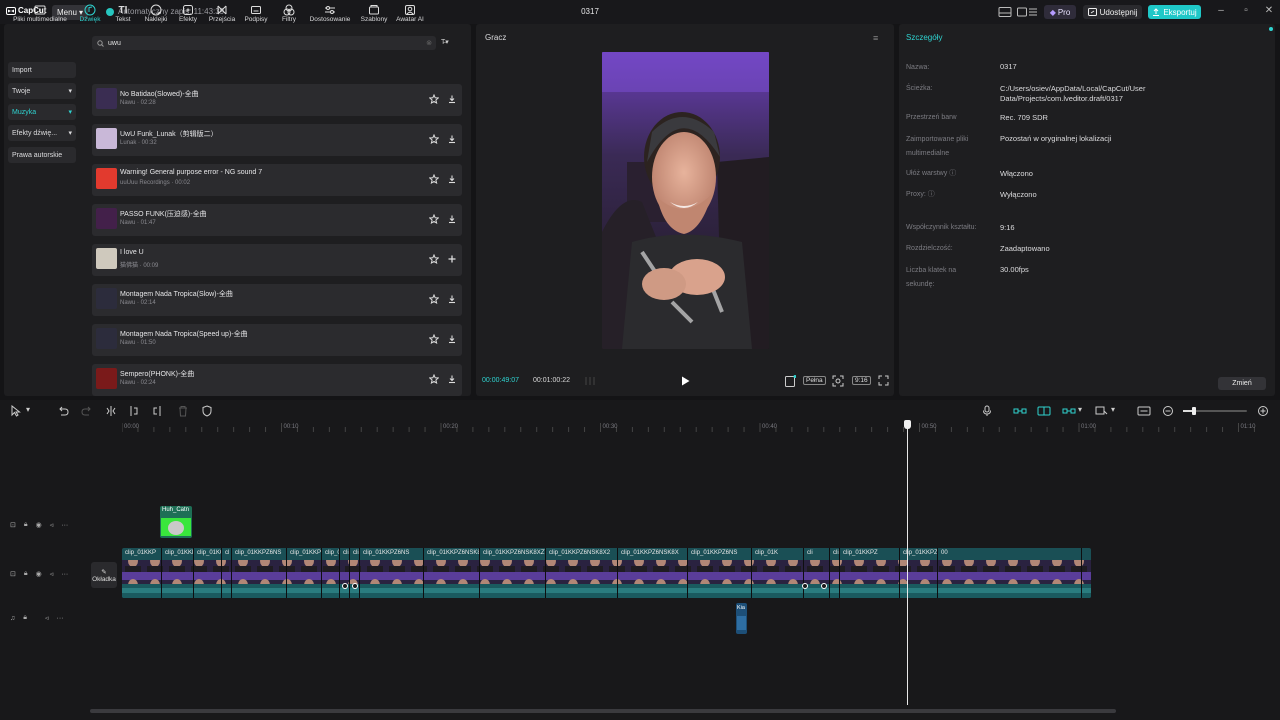 The width and height of the screenshot is (1280, 720). Describe the element at coordinates (277, 260) in the screenshot. I see `list-item: I love U 猫佛猫 · 00:09` at that location.